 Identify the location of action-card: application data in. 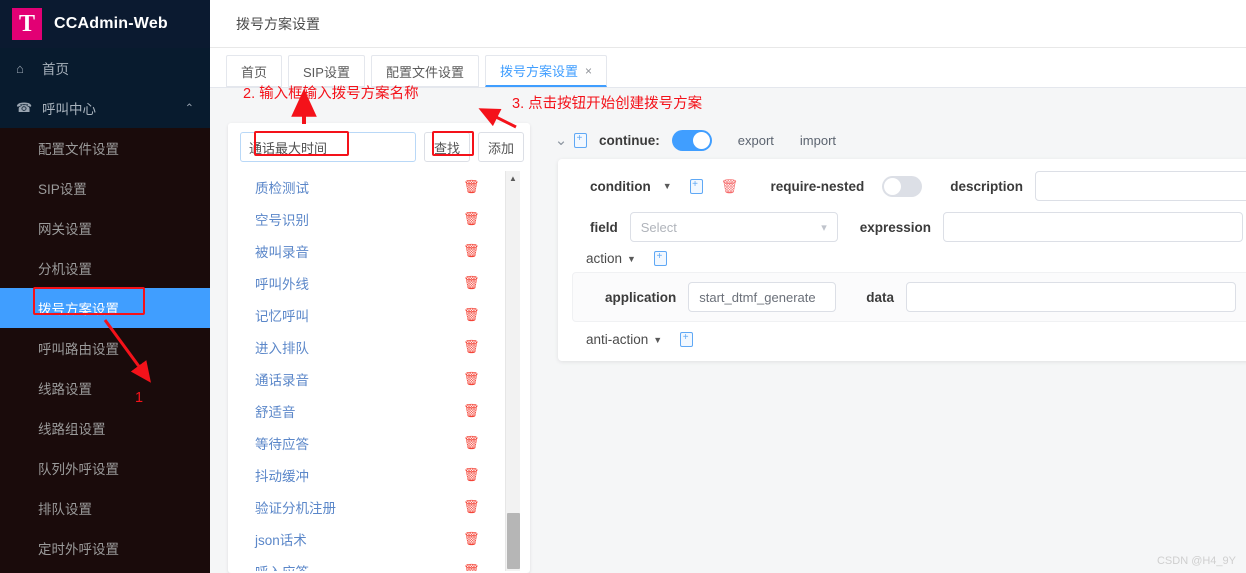
(909, 297).